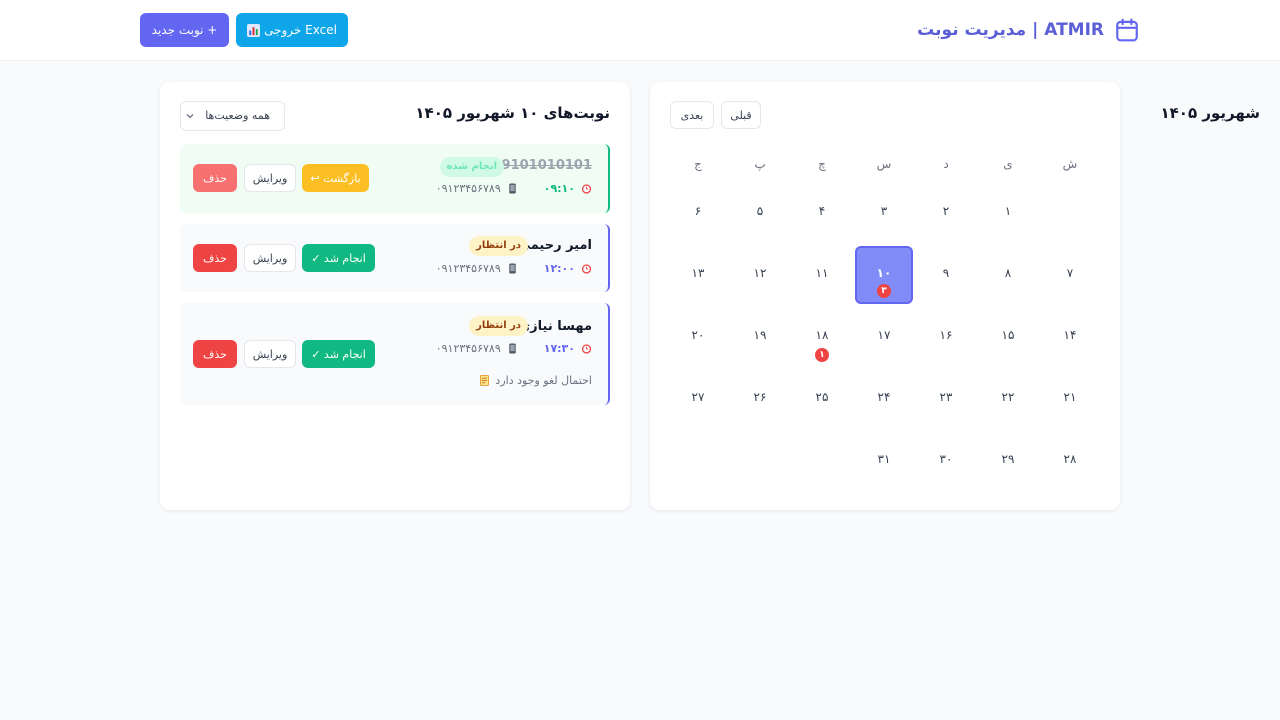 The height and width of the screenshot is (720, 1280). Describe the element at coordinates (822, 164) in the screenshot. I see `weekday-label: چ` at that location.